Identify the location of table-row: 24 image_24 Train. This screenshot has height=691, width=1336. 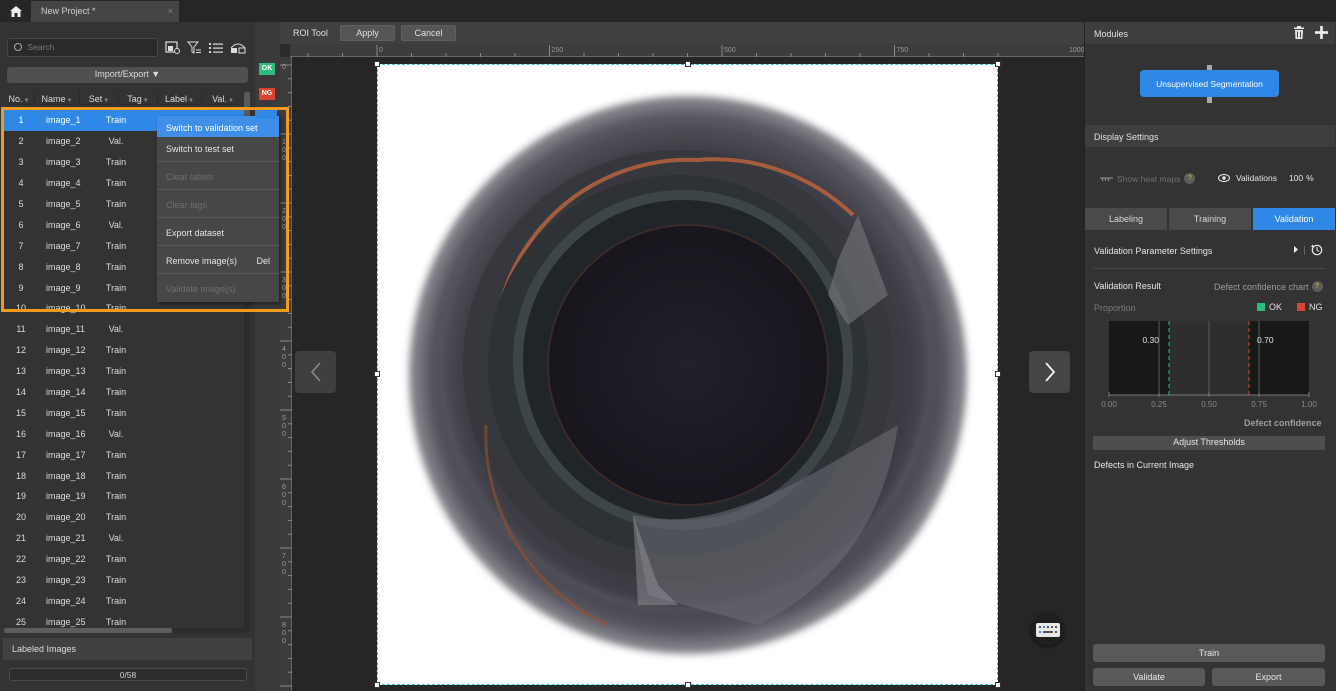
(124, 600).